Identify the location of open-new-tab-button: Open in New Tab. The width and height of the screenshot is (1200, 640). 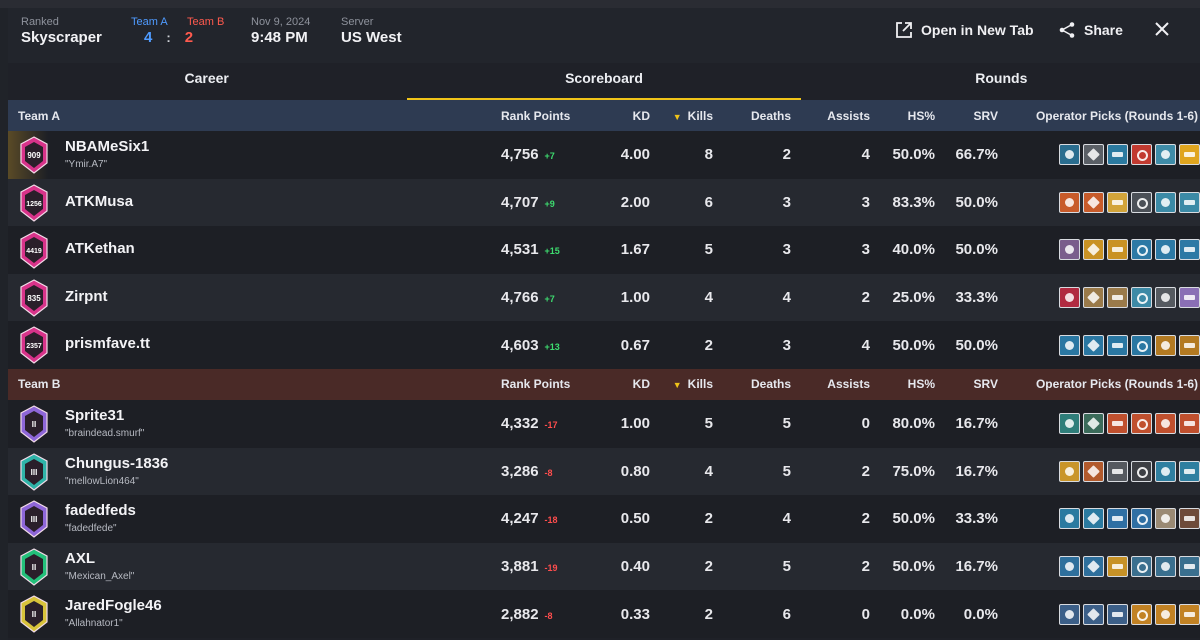
(964, 30).